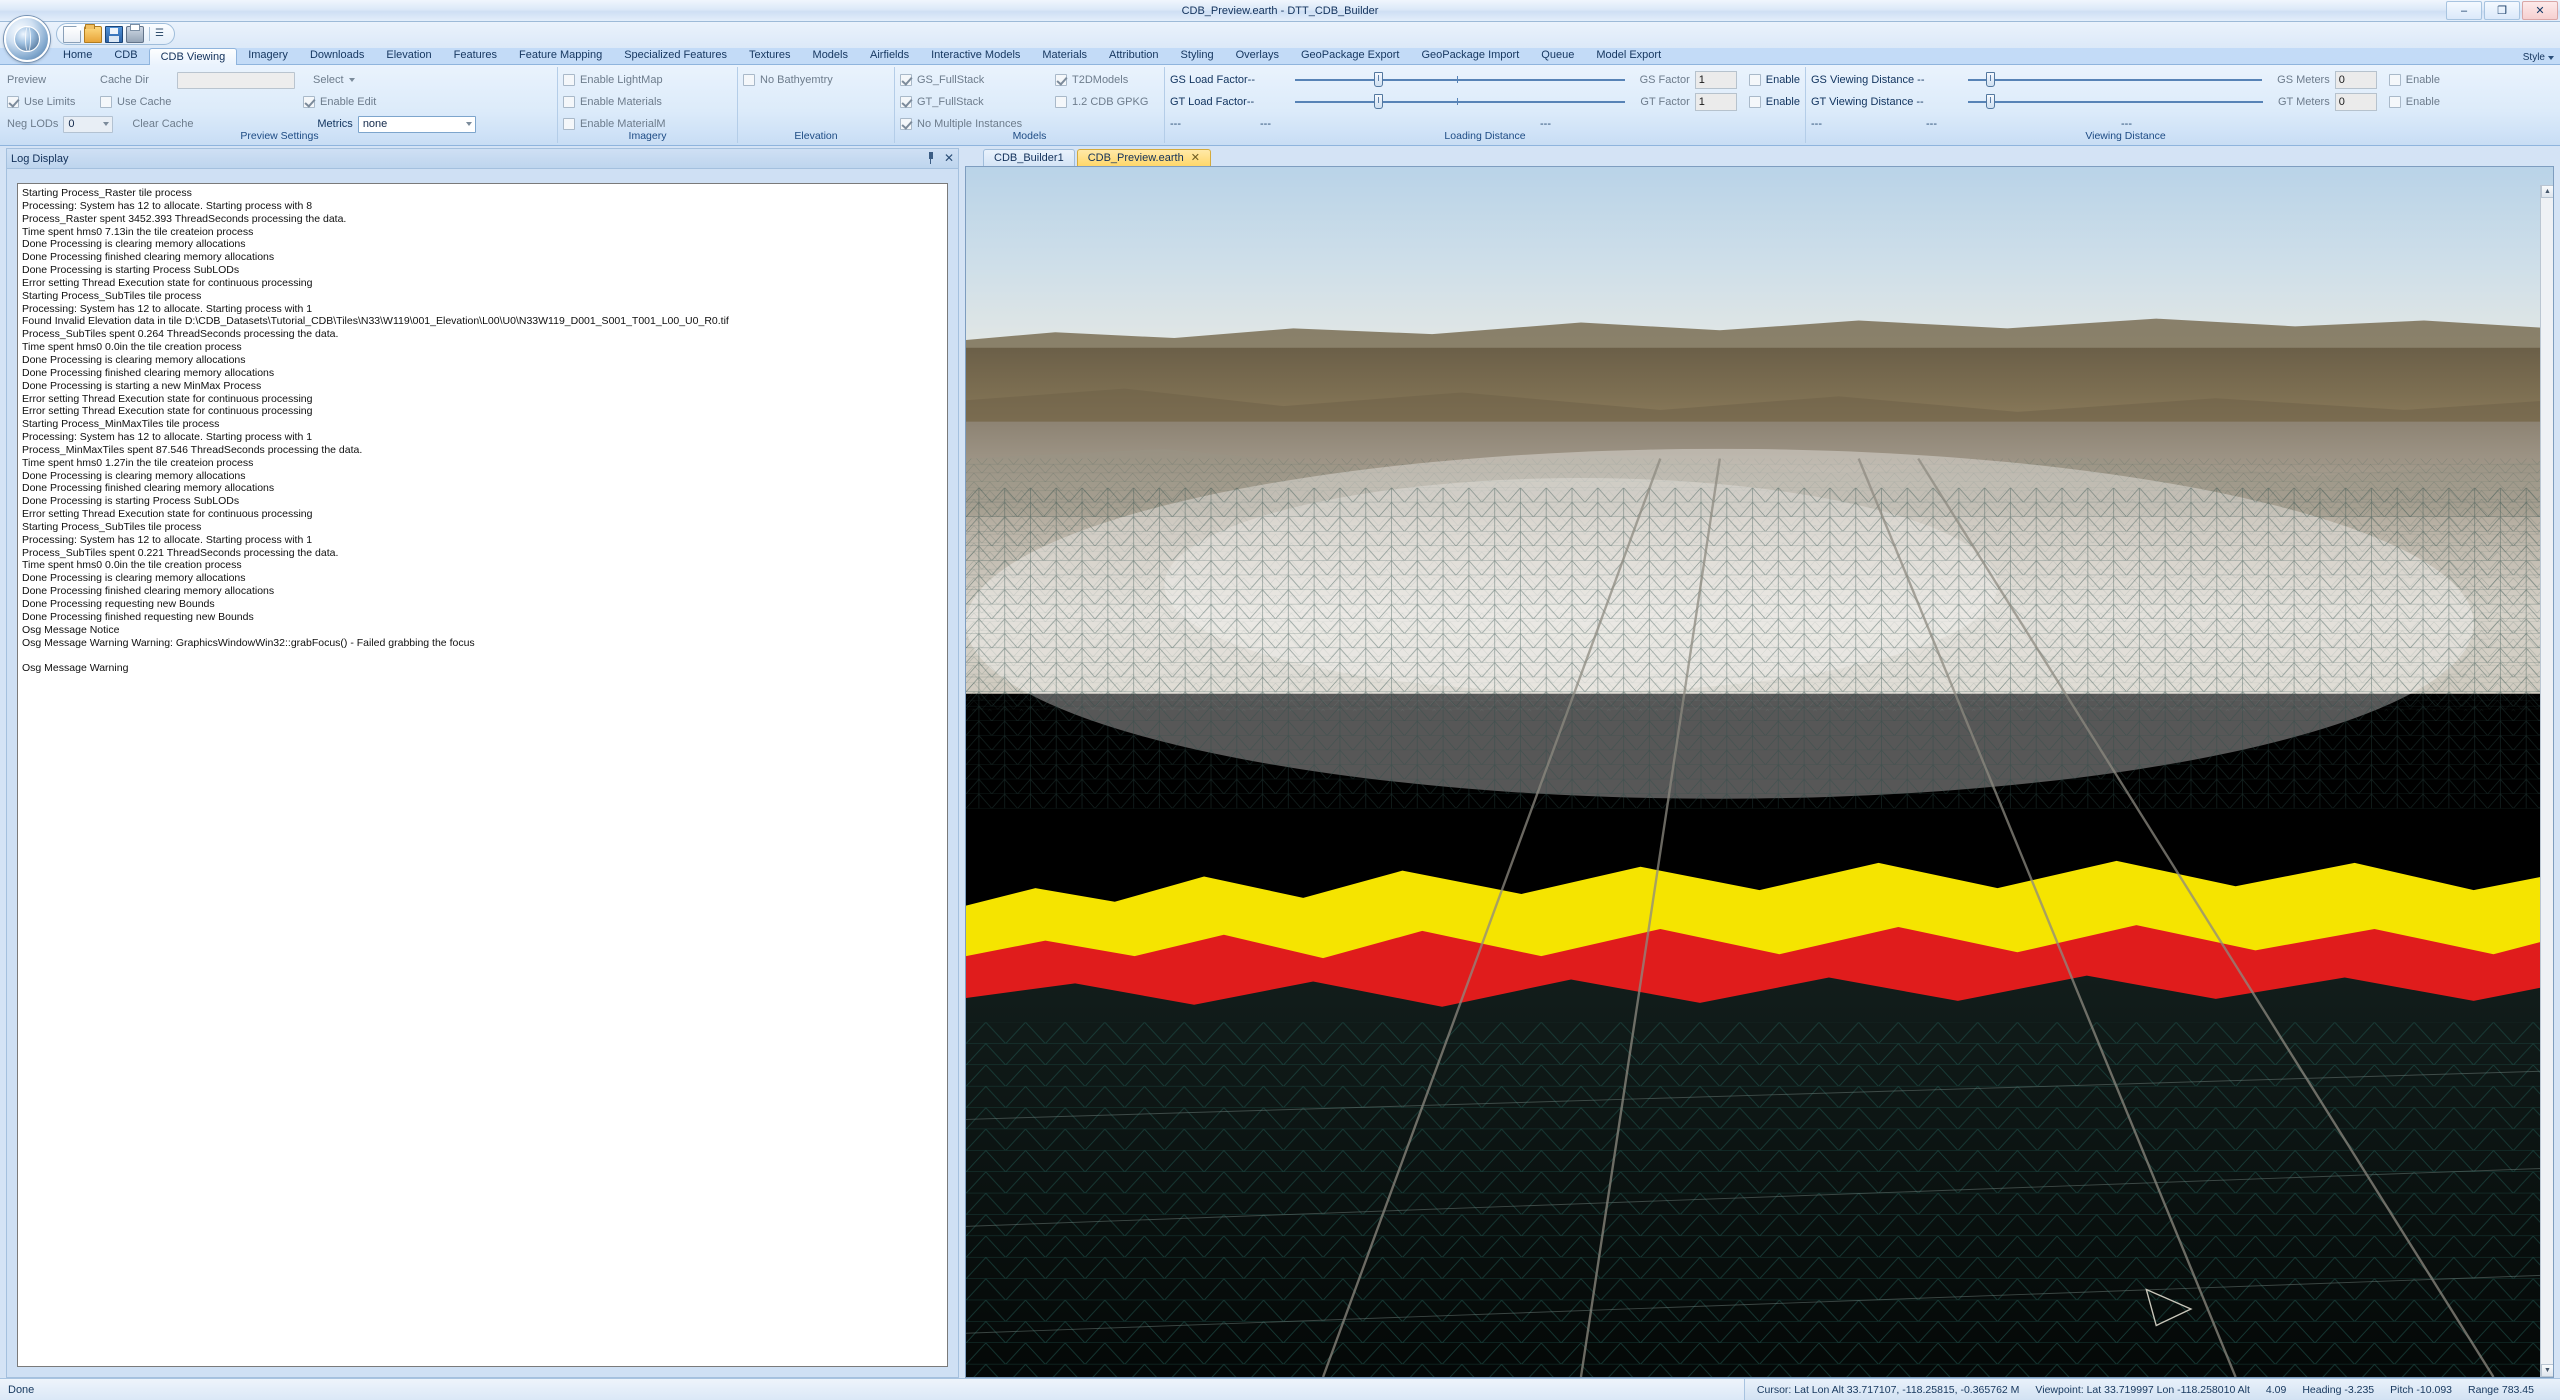 This screenshot has height=1400, width=2560. Describe the element at coordinates (1715, 102) in the screenshot. I see `gt-factor-input: 1` at that location.